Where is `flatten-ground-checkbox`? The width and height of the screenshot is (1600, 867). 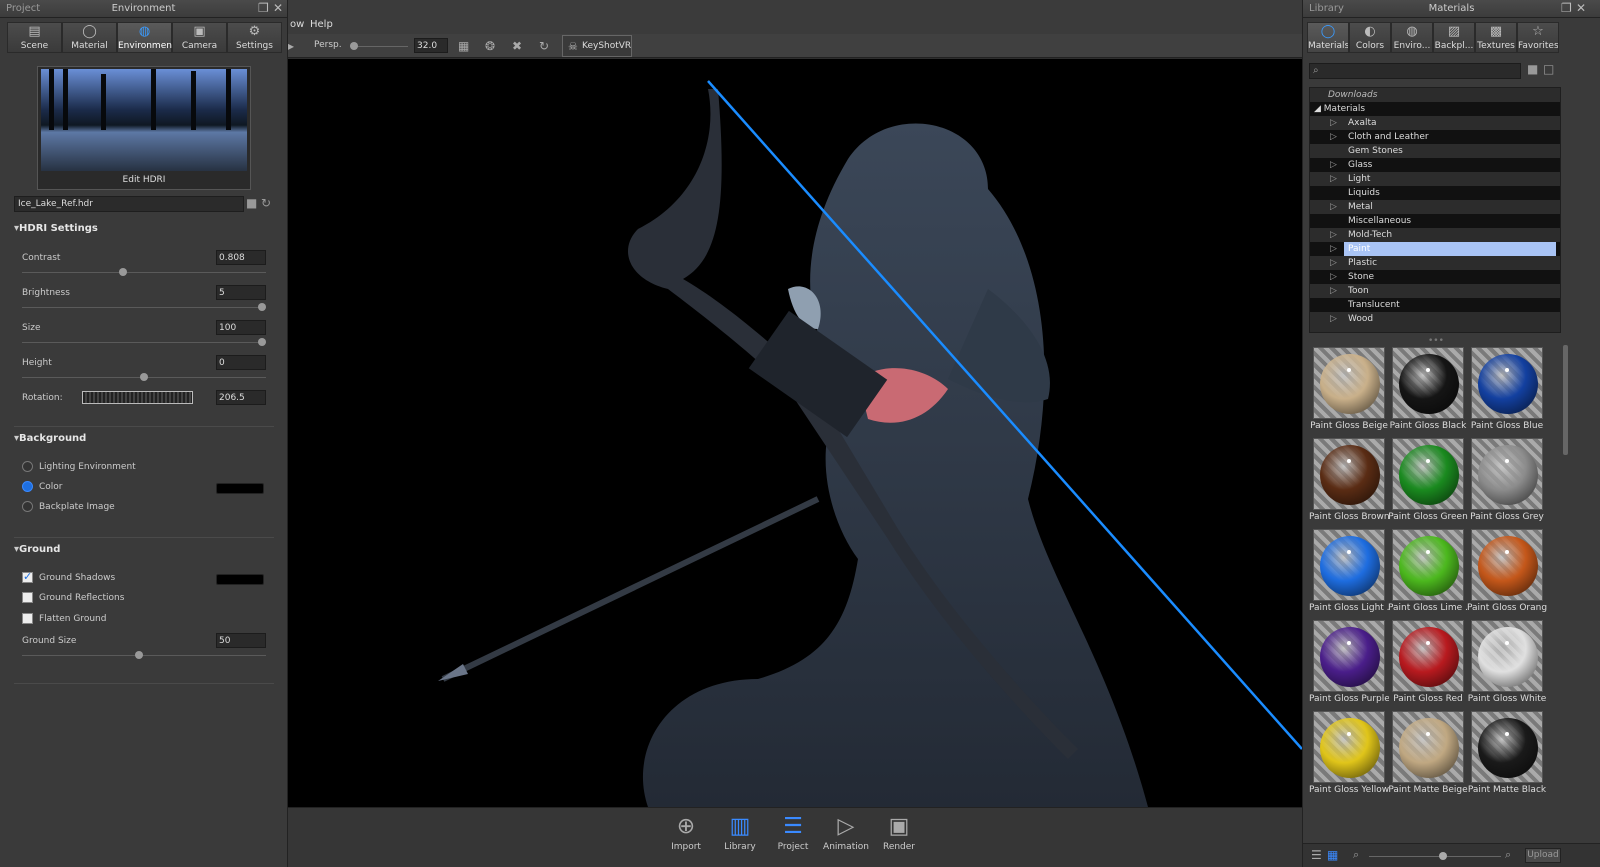
flatten-ground-checkbox is located at coordinates (27, 618).